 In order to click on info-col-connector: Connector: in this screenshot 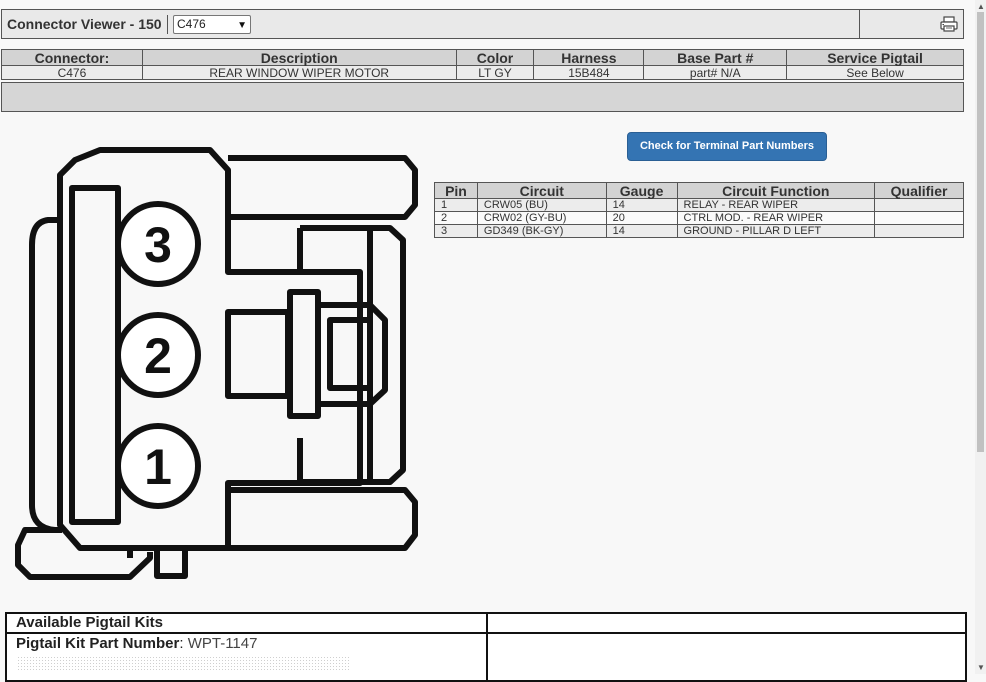, I will do `click(72, 57)`.